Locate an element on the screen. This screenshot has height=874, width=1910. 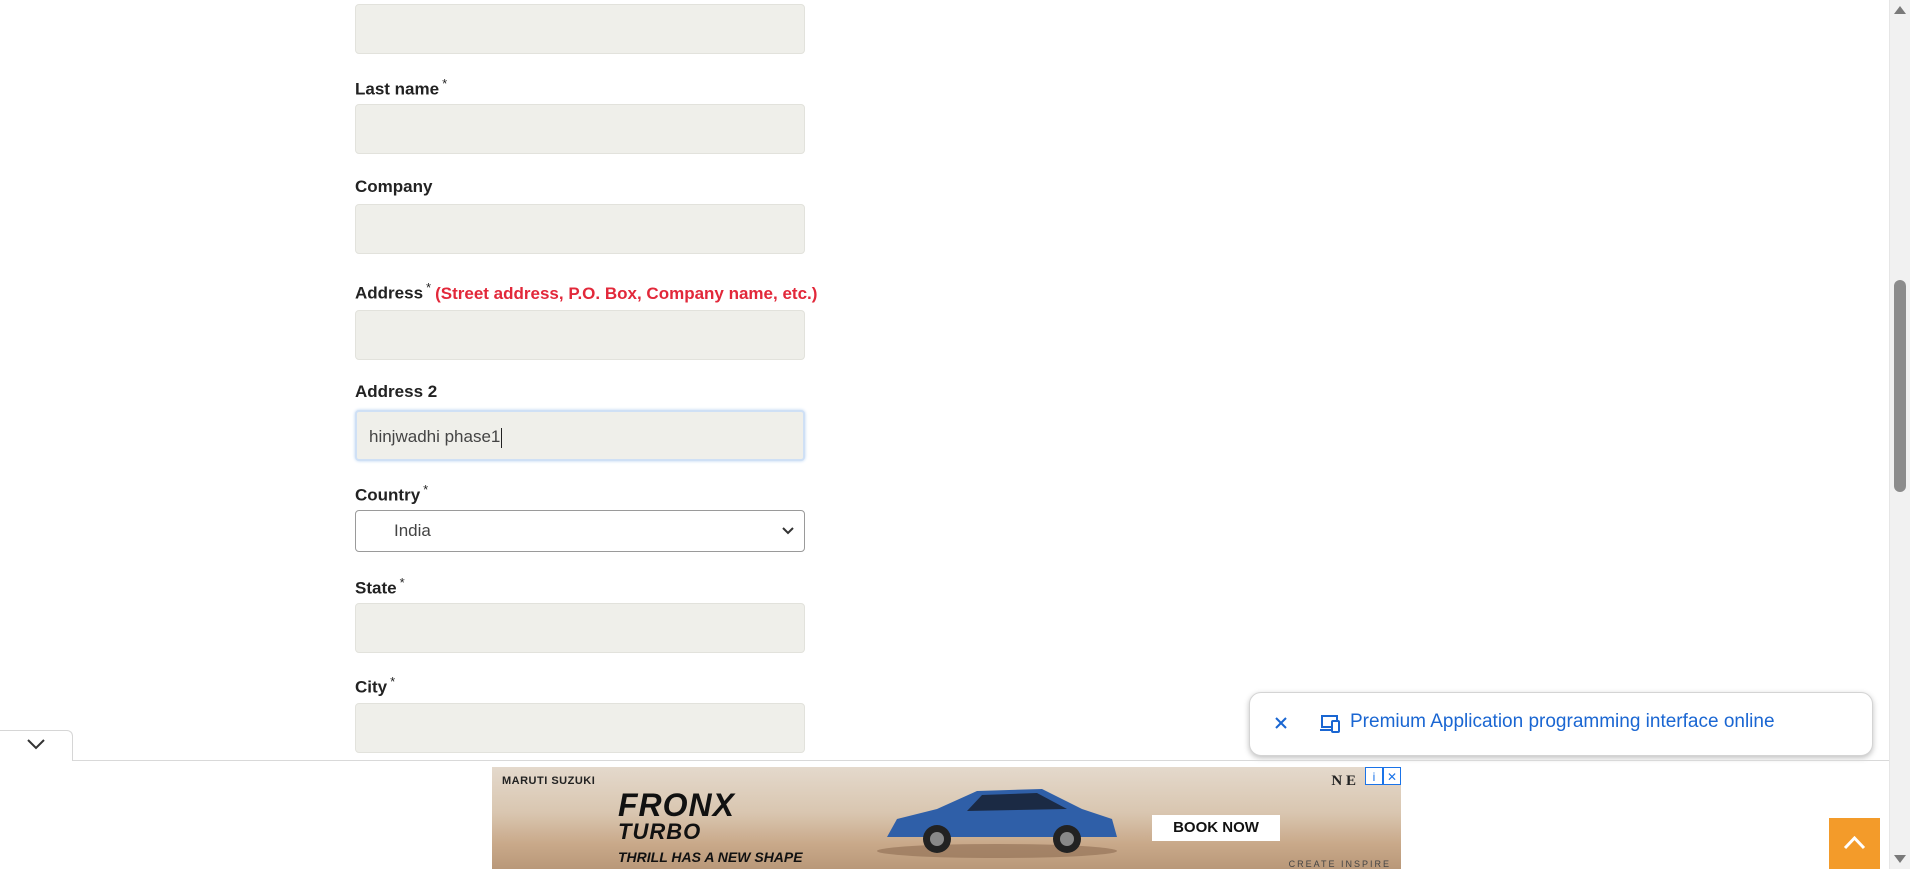
ad-footer-text: CREATE INSPIRE is located at coordinates (1339, 864).